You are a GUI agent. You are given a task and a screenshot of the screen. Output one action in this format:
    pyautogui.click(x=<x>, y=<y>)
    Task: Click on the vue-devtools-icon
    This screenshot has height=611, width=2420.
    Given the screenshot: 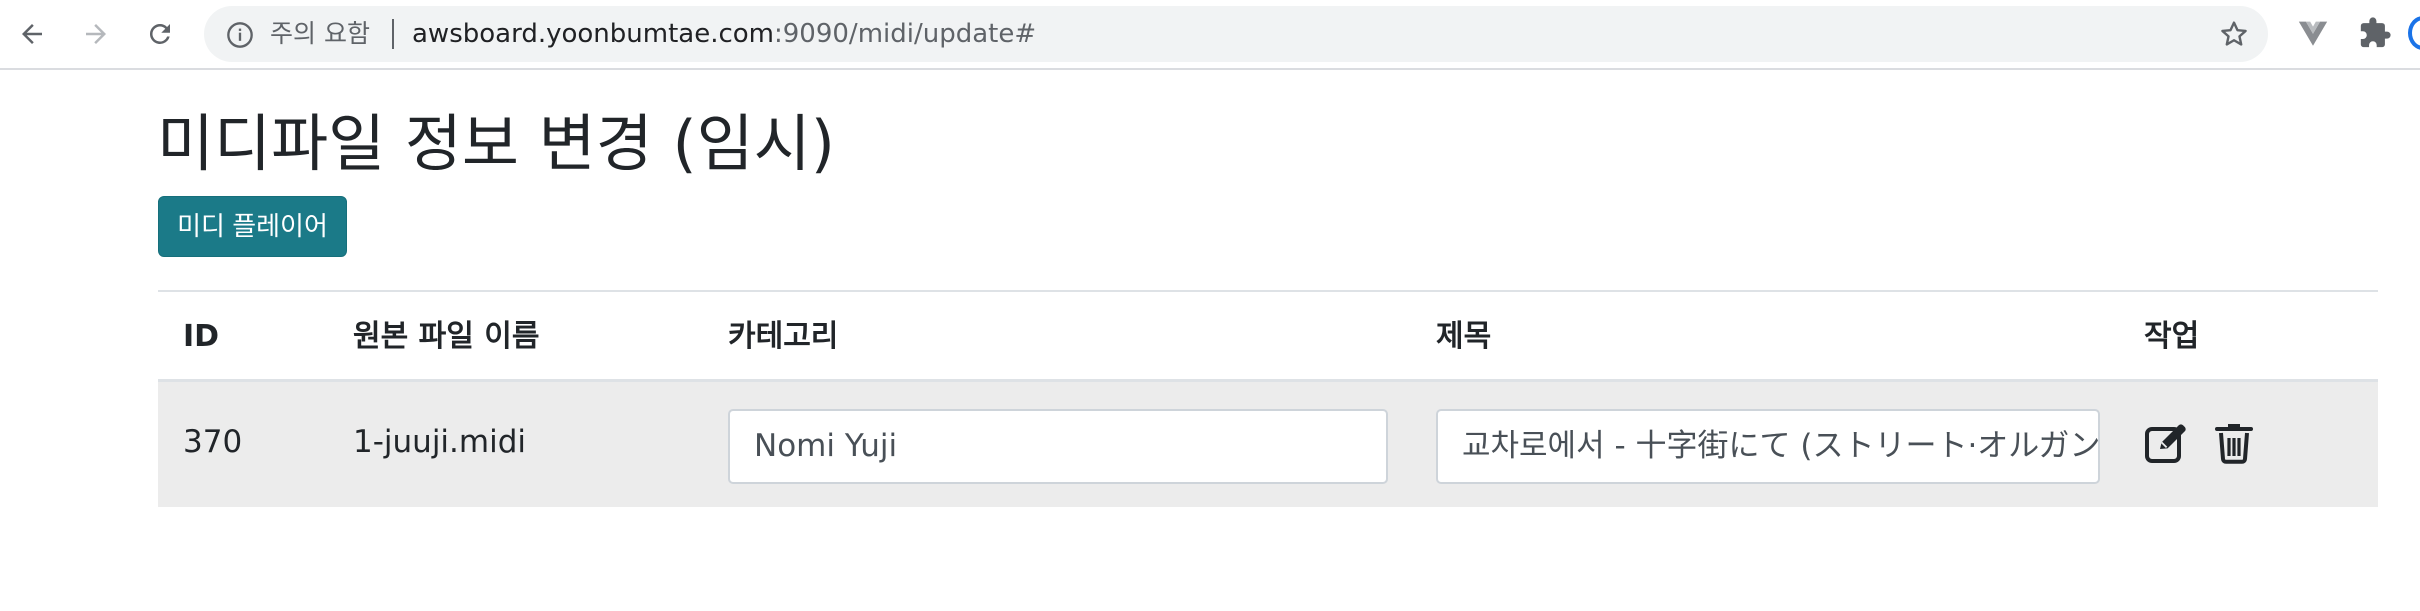 What is the action you would take?
    pyautogui.click(x=2313, y=33)
    